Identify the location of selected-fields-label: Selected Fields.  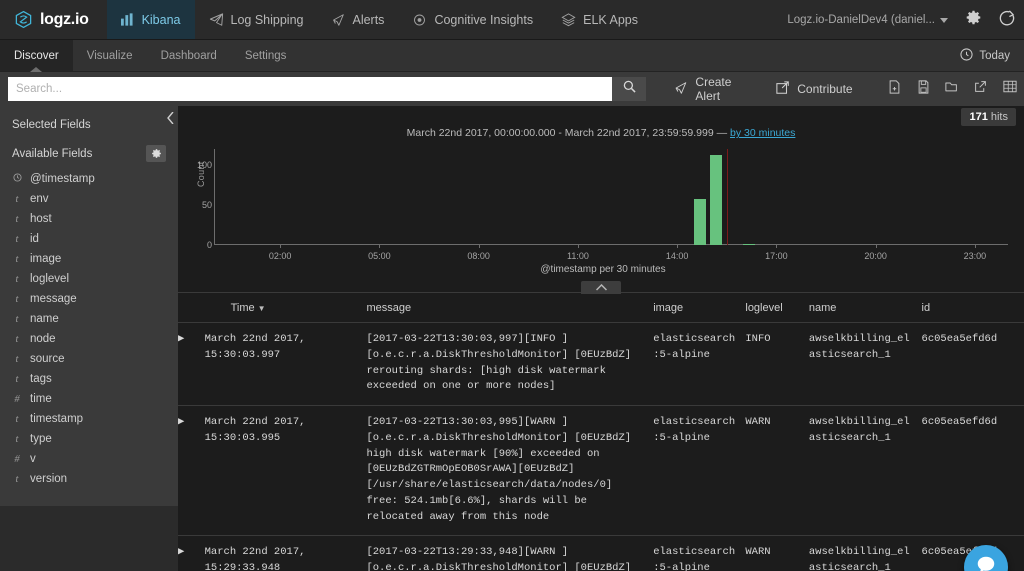
(51, 125).